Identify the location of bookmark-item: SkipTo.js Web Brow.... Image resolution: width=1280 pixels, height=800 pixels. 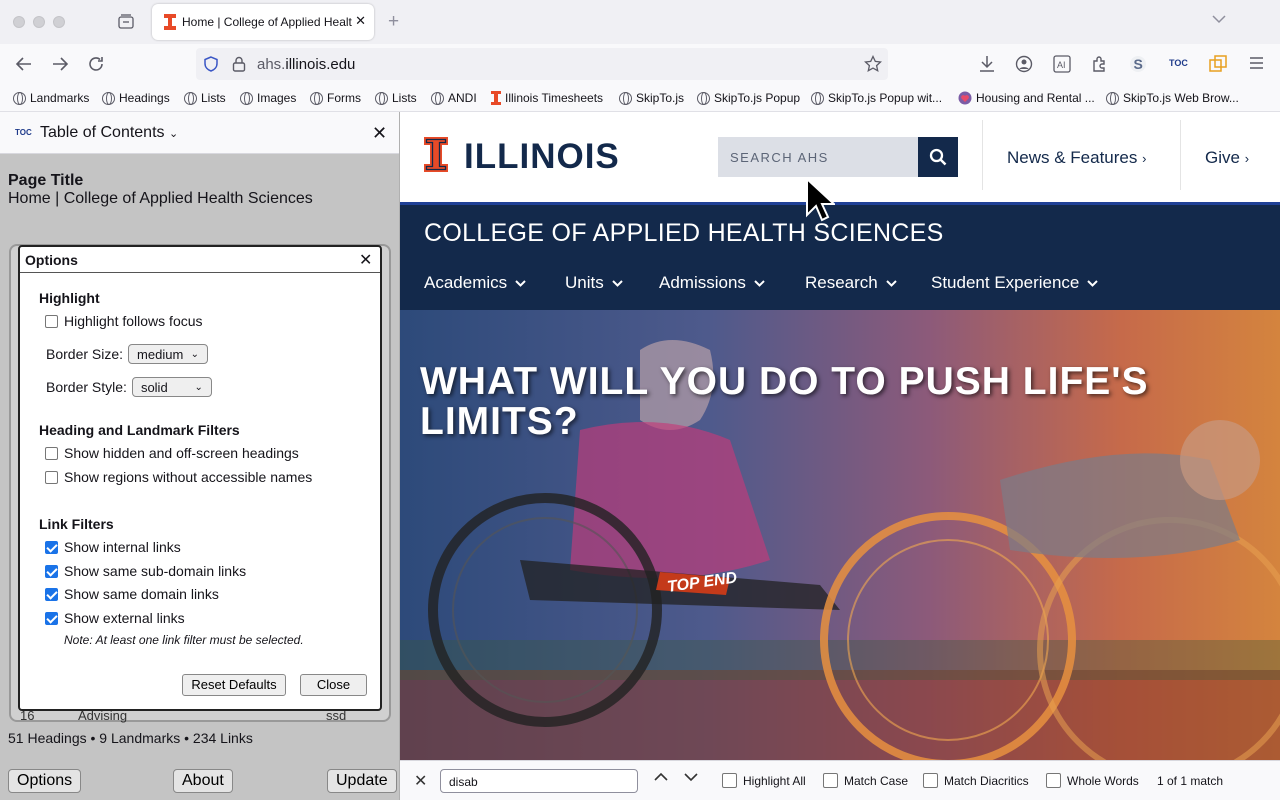
(1172, 98).